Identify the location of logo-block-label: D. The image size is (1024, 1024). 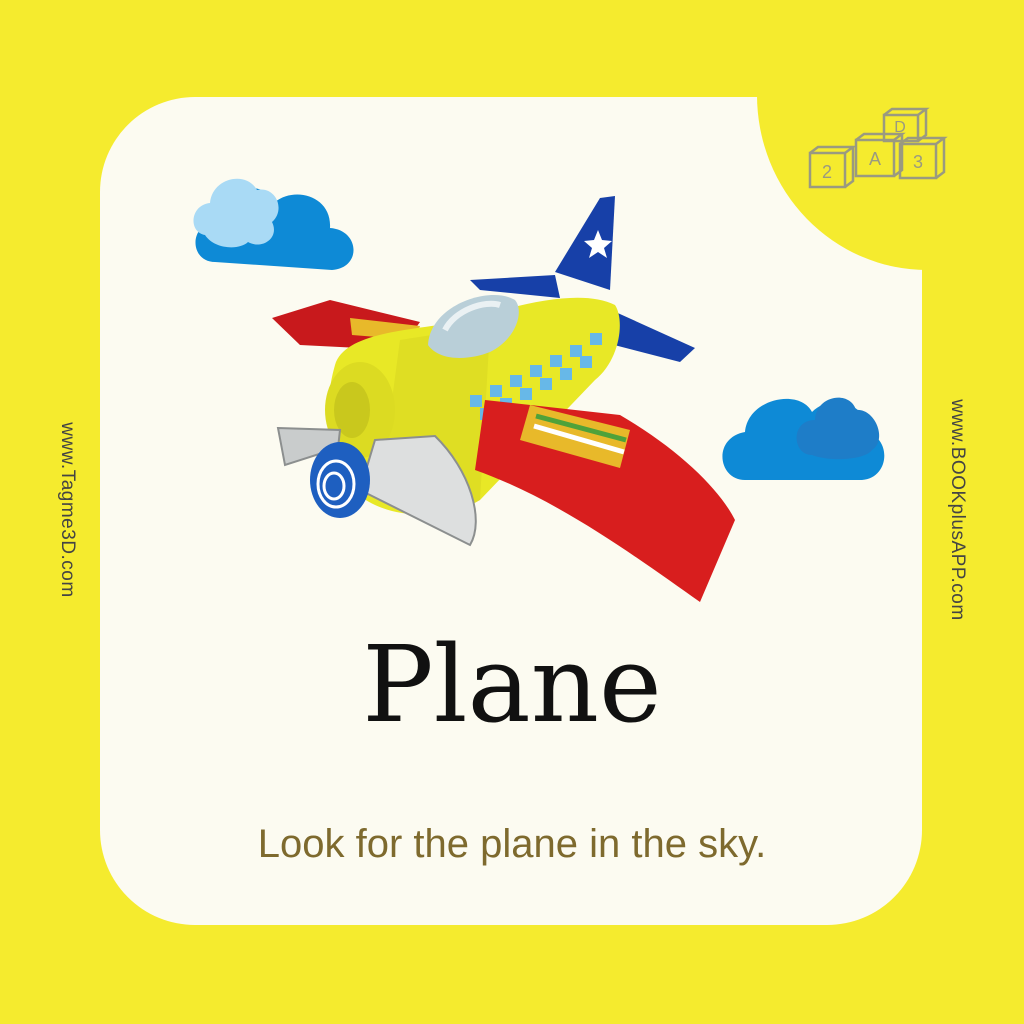
(900, 127).